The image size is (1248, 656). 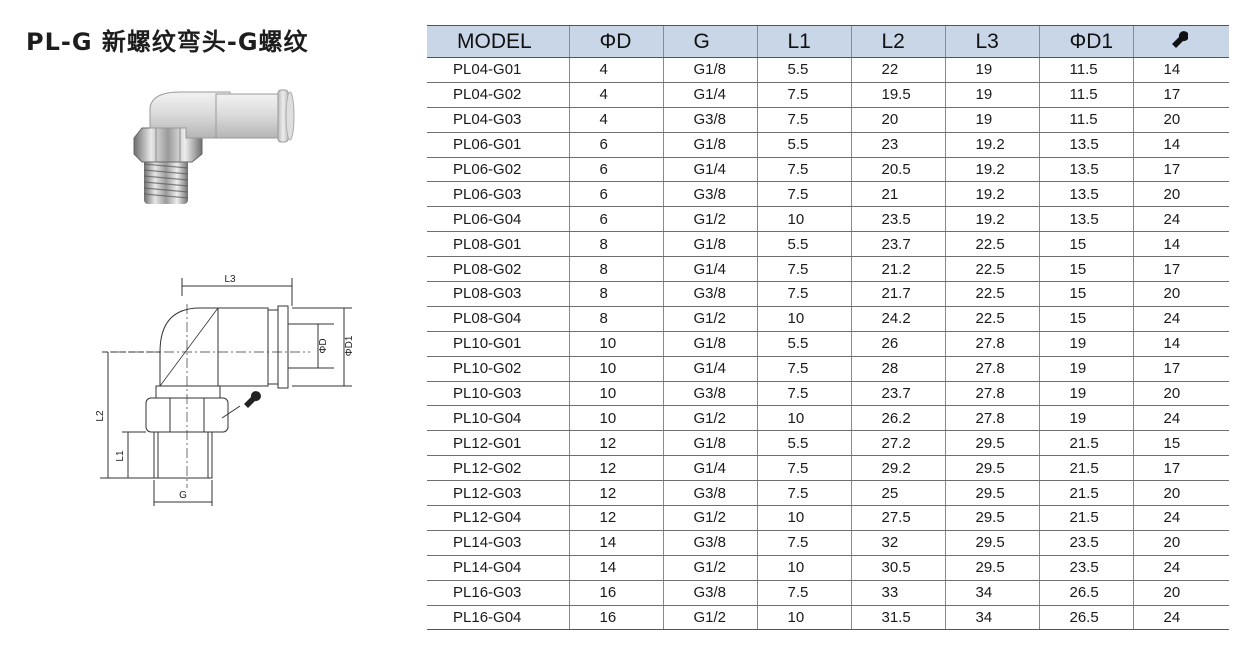 I want to click on table-row: PL10-G02 10 G1/4 7.5 28 27.8 19 17, so click(x=828, y=369).